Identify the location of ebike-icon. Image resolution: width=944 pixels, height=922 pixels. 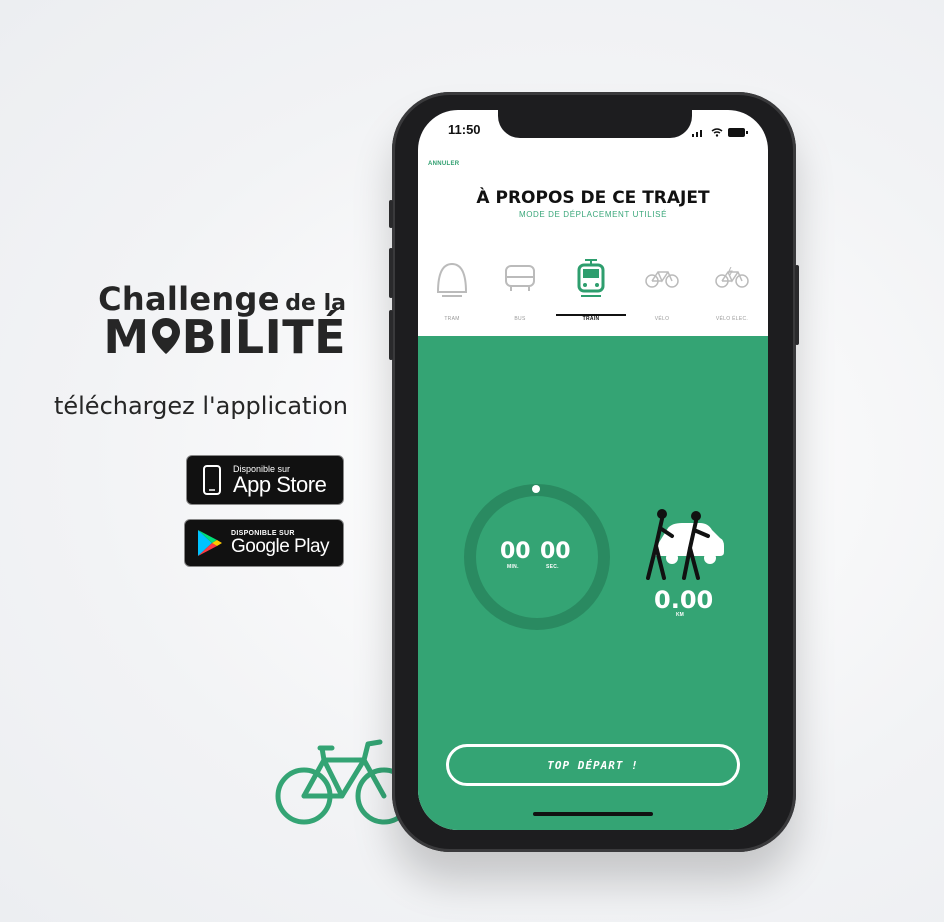
(732, 278).